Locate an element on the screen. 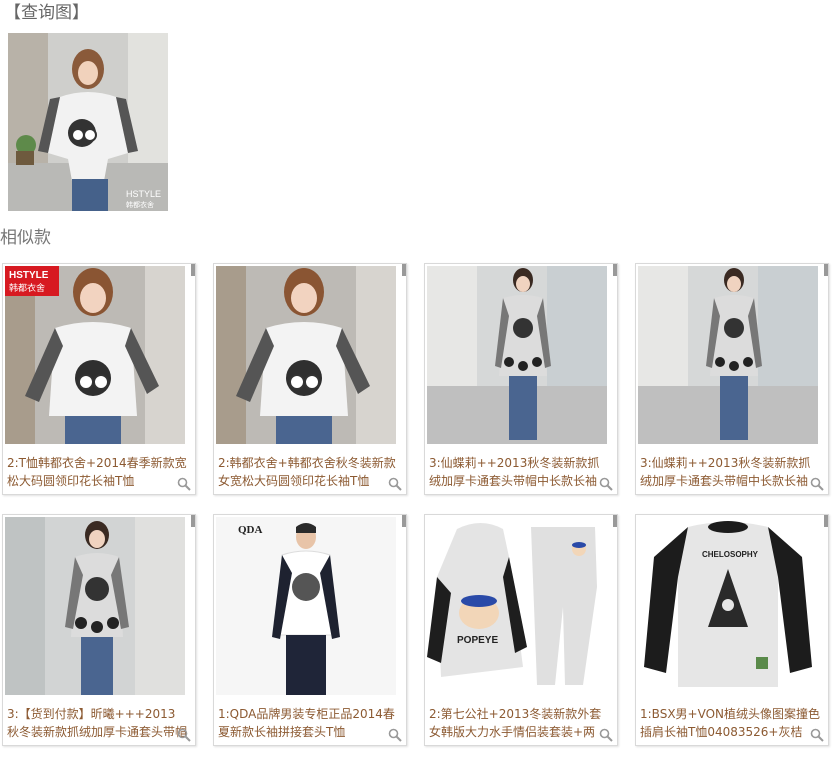 This screenshot has width=832, height=762. svg-text: 韩都衣舍 is located at coordinates (140, 204).